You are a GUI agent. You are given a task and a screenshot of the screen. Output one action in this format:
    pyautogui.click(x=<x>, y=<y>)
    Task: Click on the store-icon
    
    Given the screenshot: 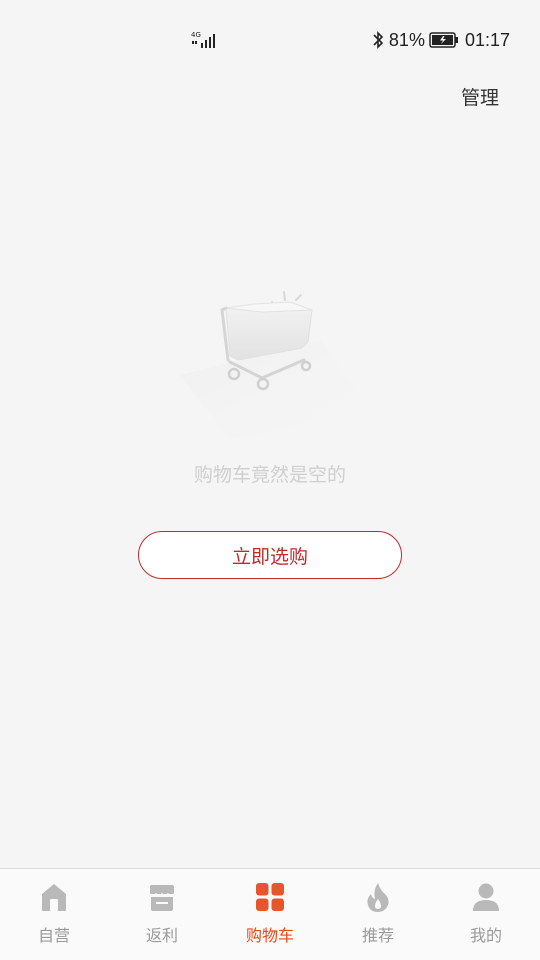 What is the action you would take?
    pyautogui.click(x=162, y=898)
    